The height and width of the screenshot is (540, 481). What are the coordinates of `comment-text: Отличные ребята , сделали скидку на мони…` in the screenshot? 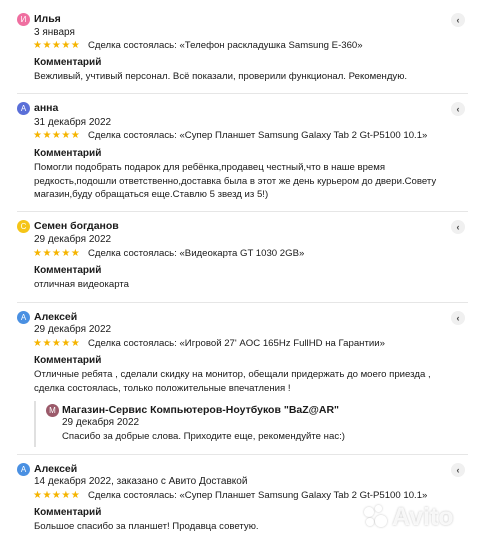 It's located at (232, 381).